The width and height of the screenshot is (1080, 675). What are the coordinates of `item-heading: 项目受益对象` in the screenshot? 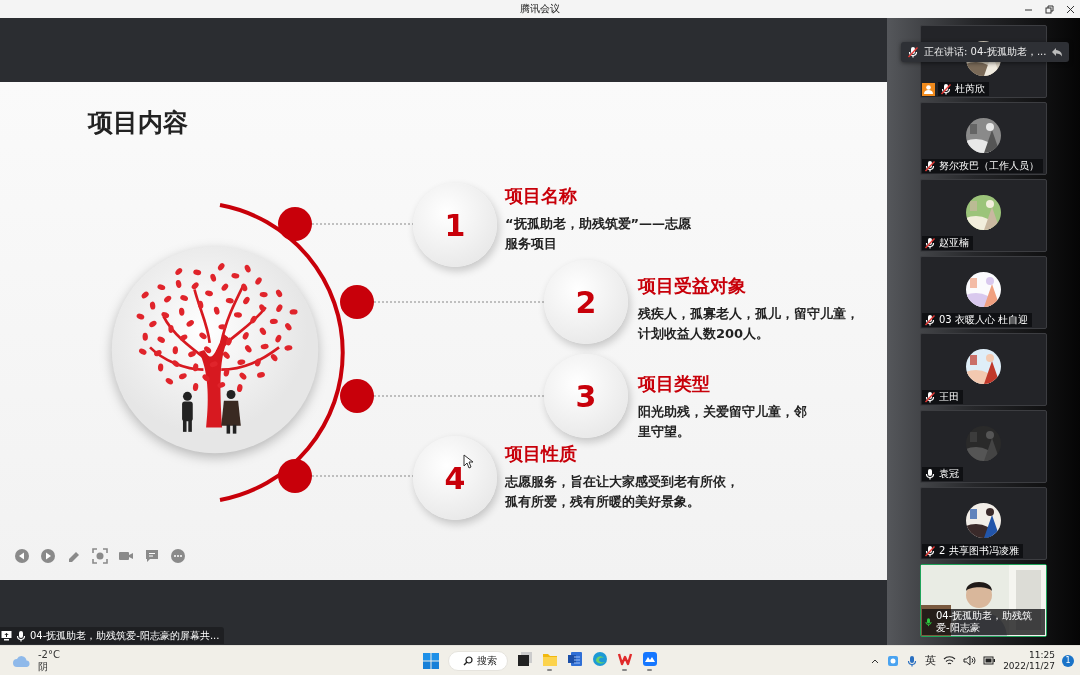 It's located at (692, 286).